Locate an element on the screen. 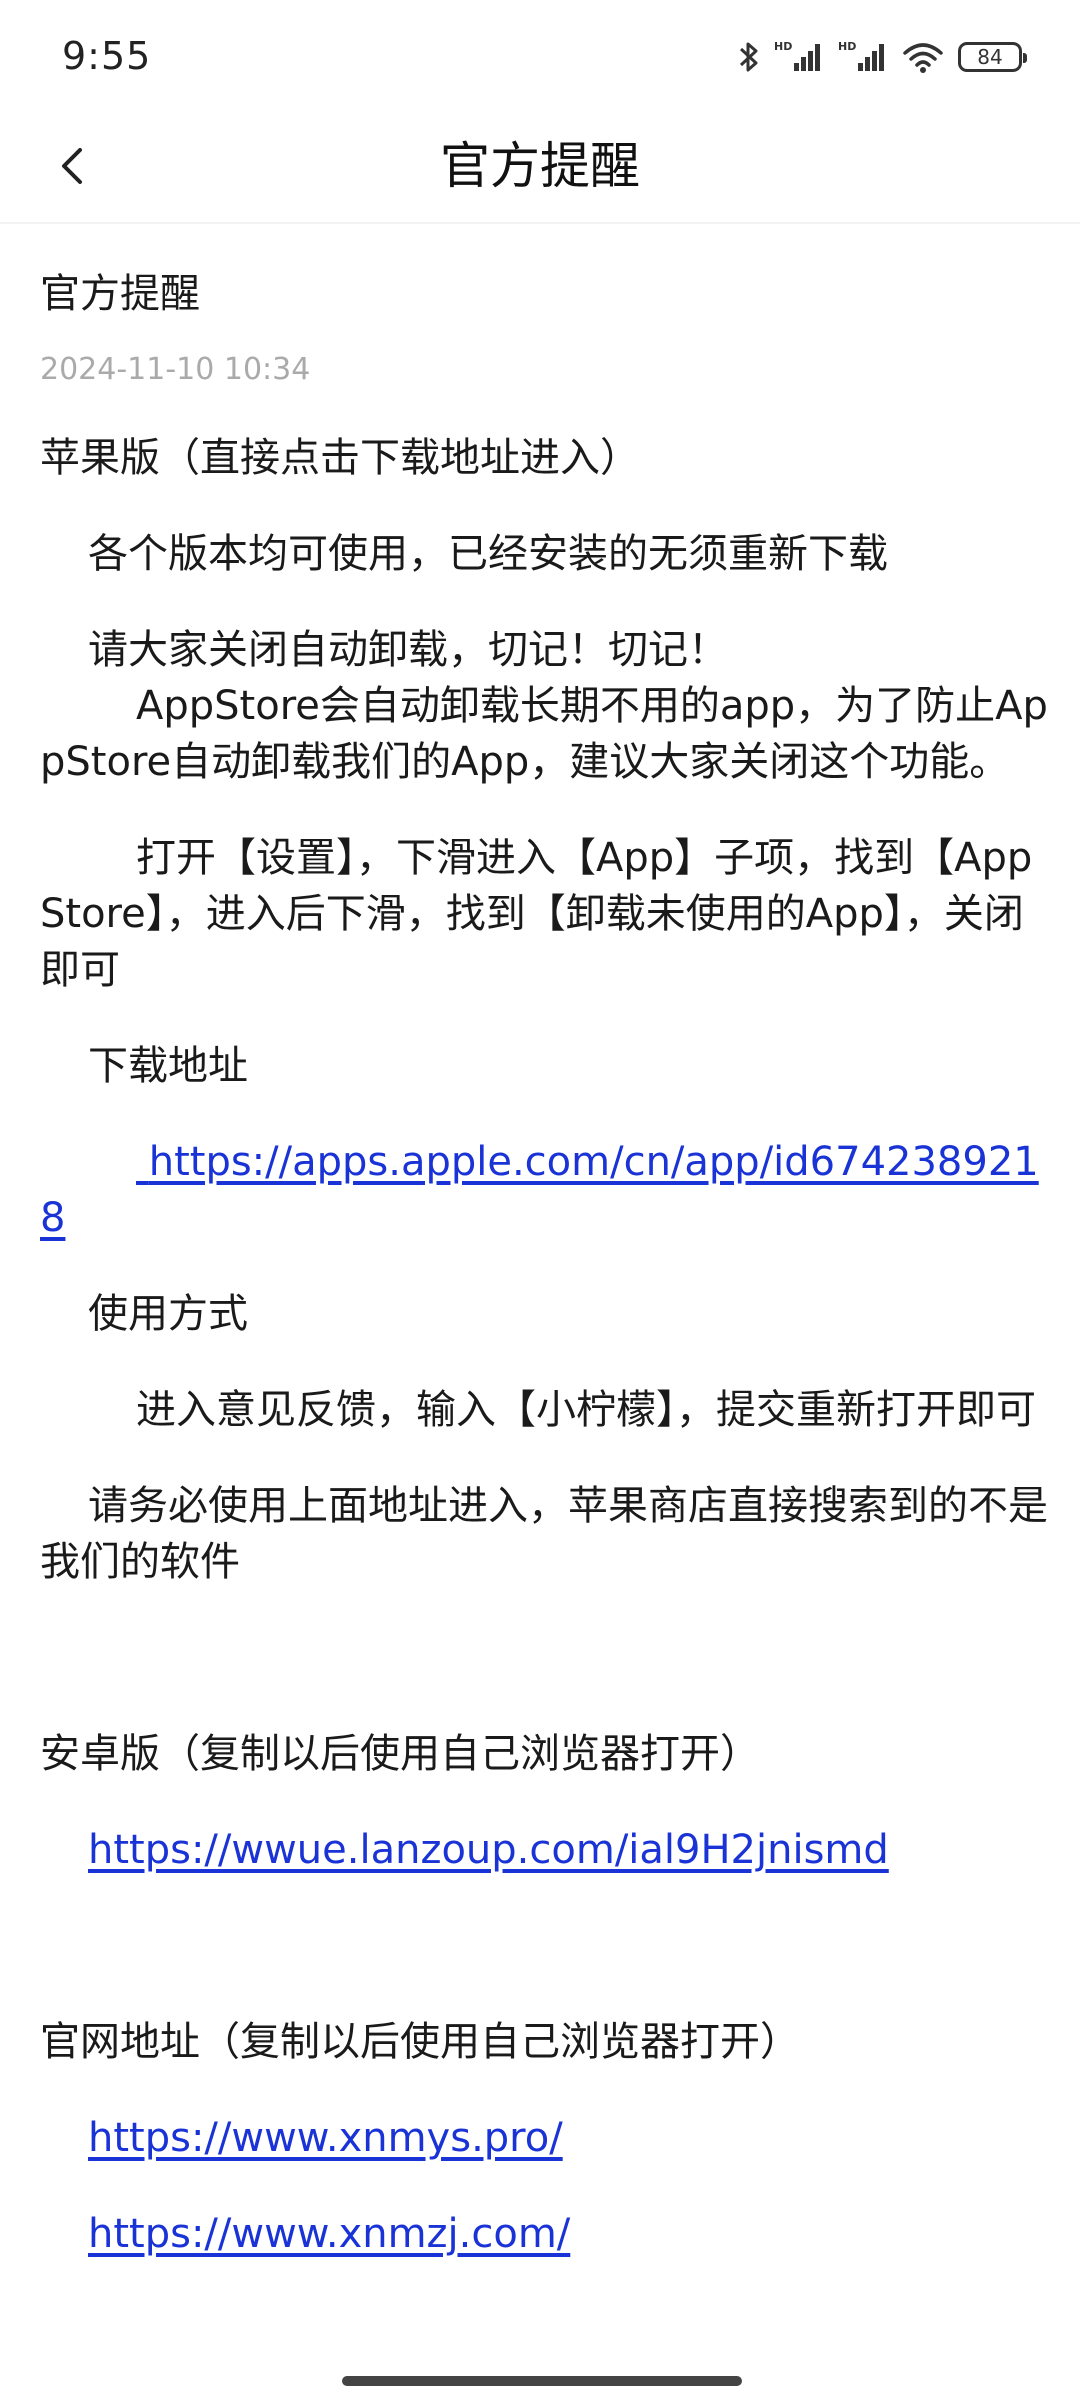  warning-text: 请务必使用上面地址进入，苹果商店直接搜索到的不是我们的软件 is located at coordinates (544, 1534).